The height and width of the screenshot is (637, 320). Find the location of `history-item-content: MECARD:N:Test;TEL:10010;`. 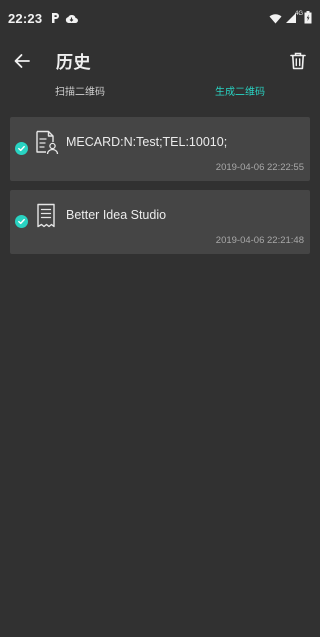

history-item-content: MECARD:N:Test;TEL:10010; is located at coordinates (147, 142).